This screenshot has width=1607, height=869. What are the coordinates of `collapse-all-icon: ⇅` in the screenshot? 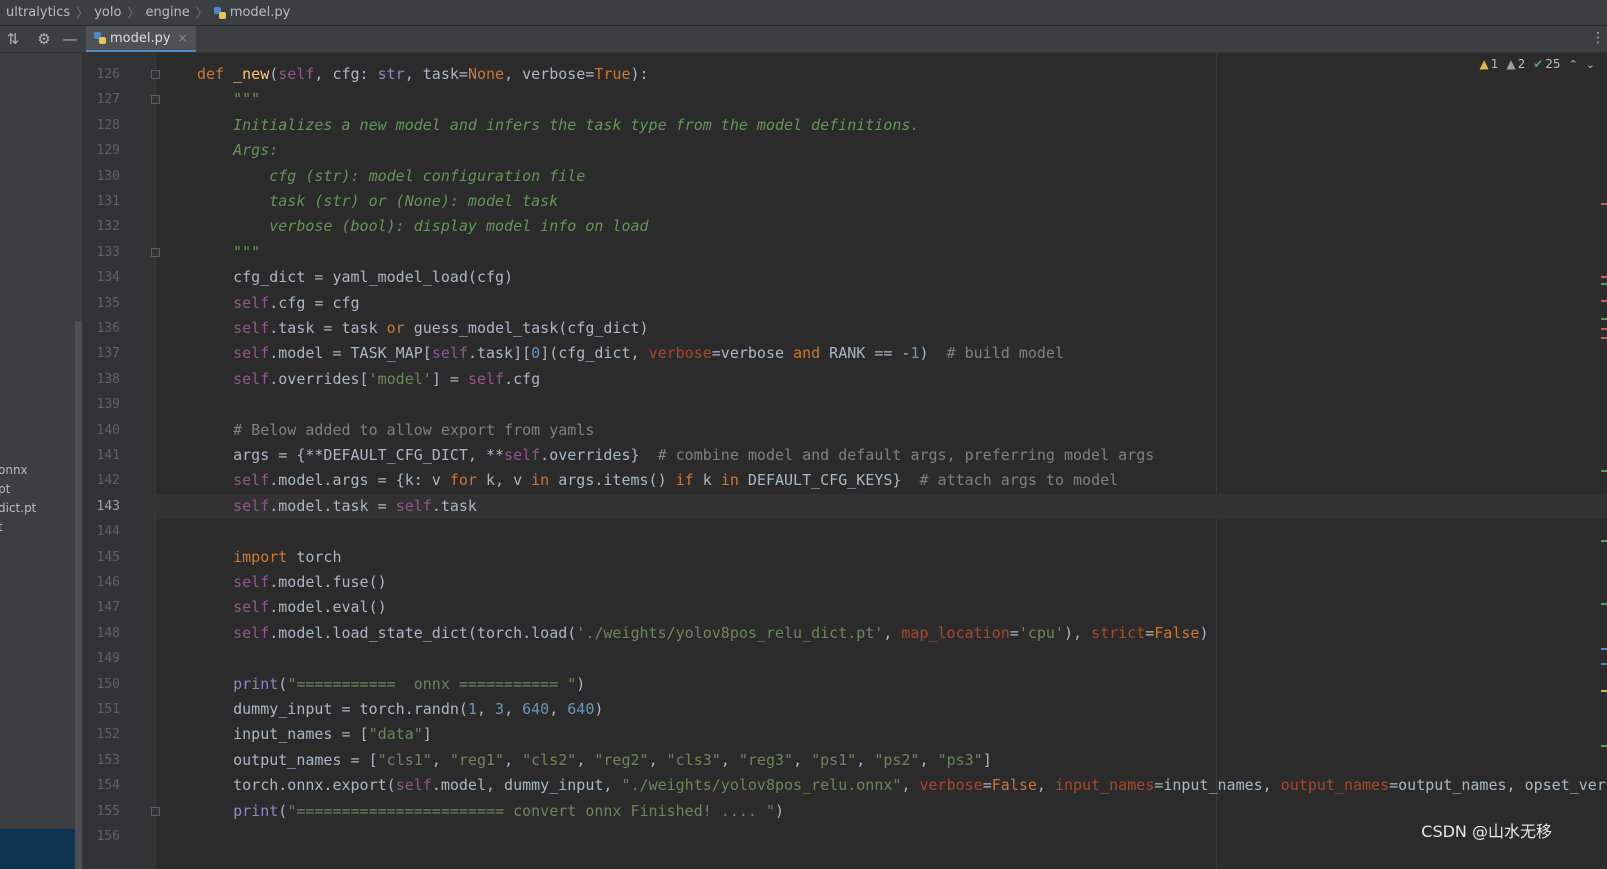 It's located at (13, 39).